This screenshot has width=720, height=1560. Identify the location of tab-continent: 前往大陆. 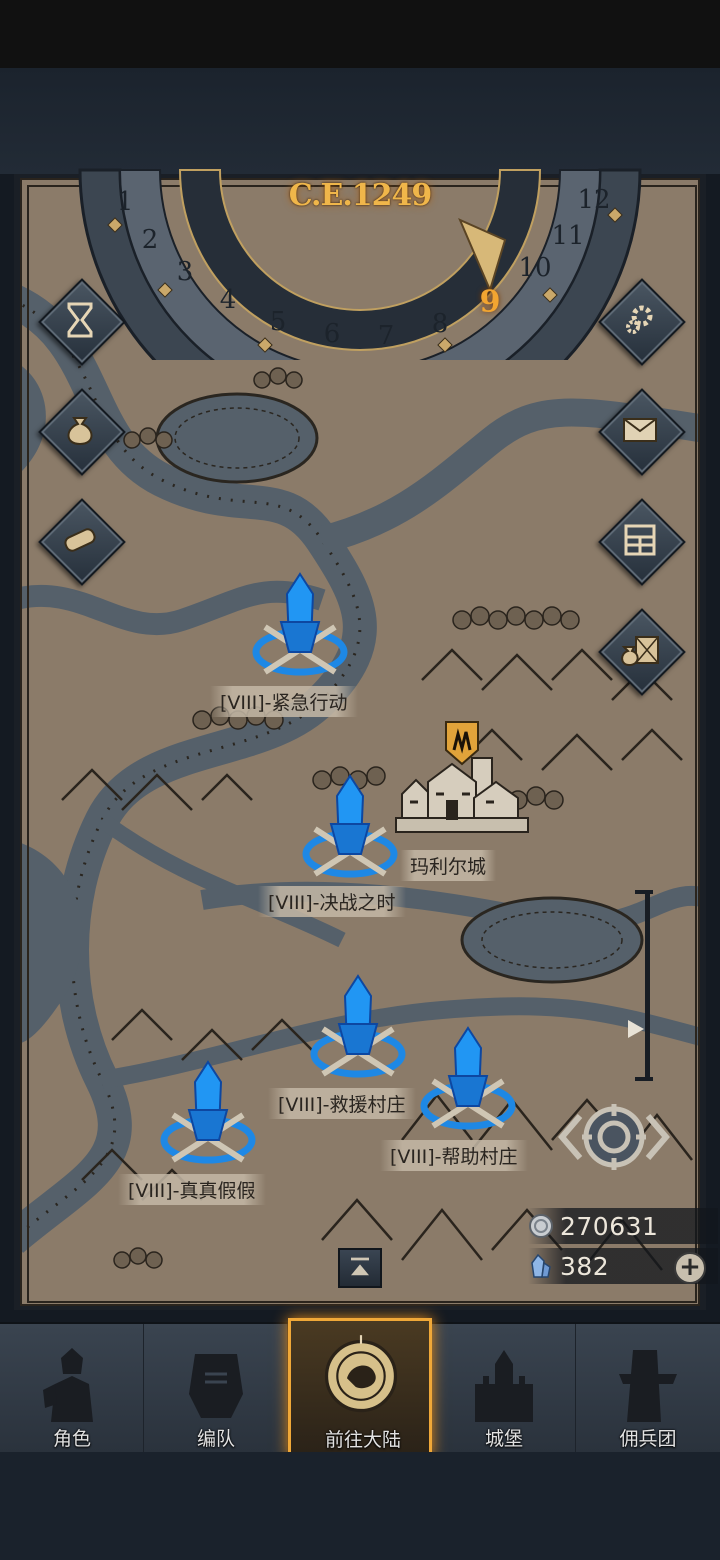
(360, 1388).